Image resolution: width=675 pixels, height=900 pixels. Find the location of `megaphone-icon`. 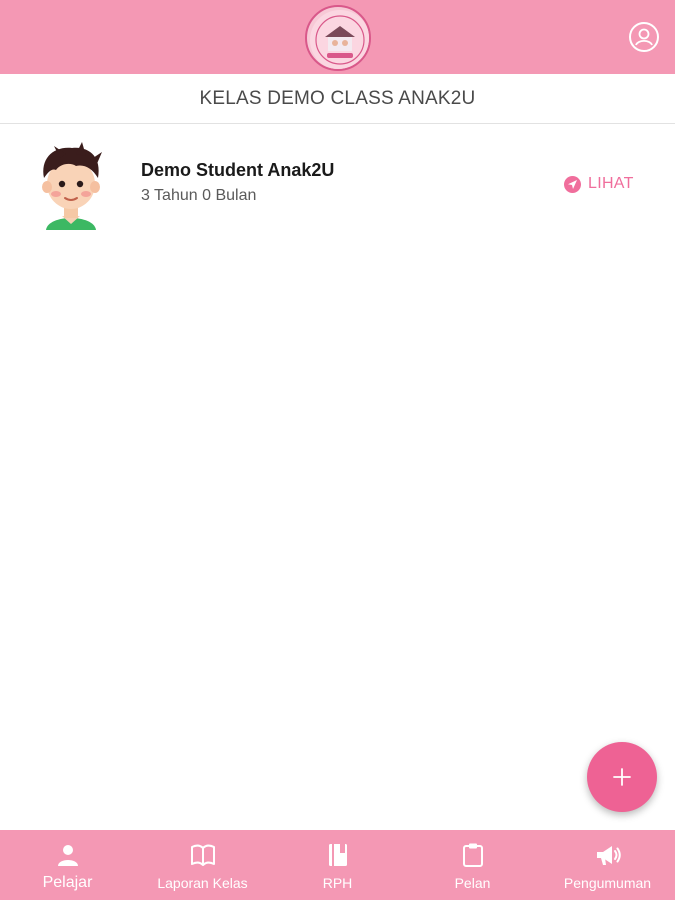

megaphone-icon is located at coordinates (608, 855).